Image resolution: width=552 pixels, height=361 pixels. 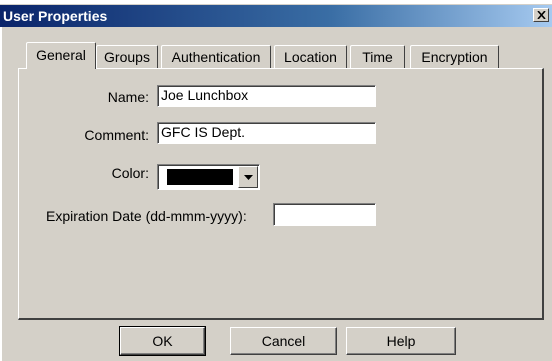 I want to click on cancel-button: Cancel, so click(x=283, y=341).